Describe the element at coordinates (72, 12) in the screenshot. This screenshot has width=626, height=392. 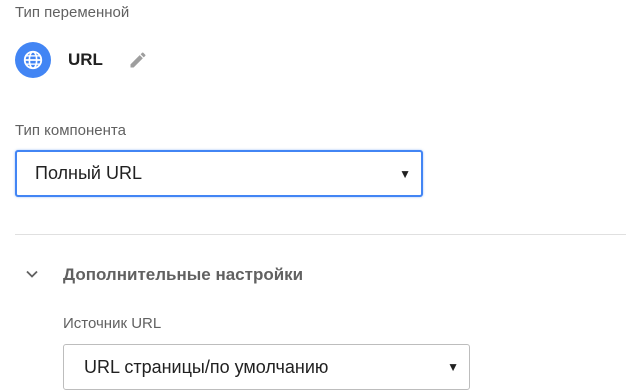
I see `variable-type-label: Тип переменной` at that location.